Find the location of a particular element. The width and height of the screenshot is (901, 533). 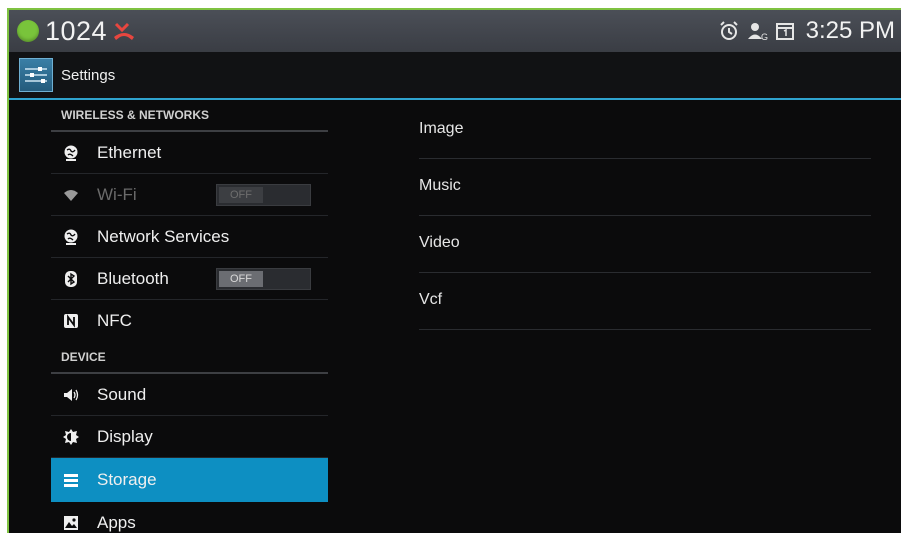

sidebar-item-network-services: Network Services is located at coordinates (189, 237).